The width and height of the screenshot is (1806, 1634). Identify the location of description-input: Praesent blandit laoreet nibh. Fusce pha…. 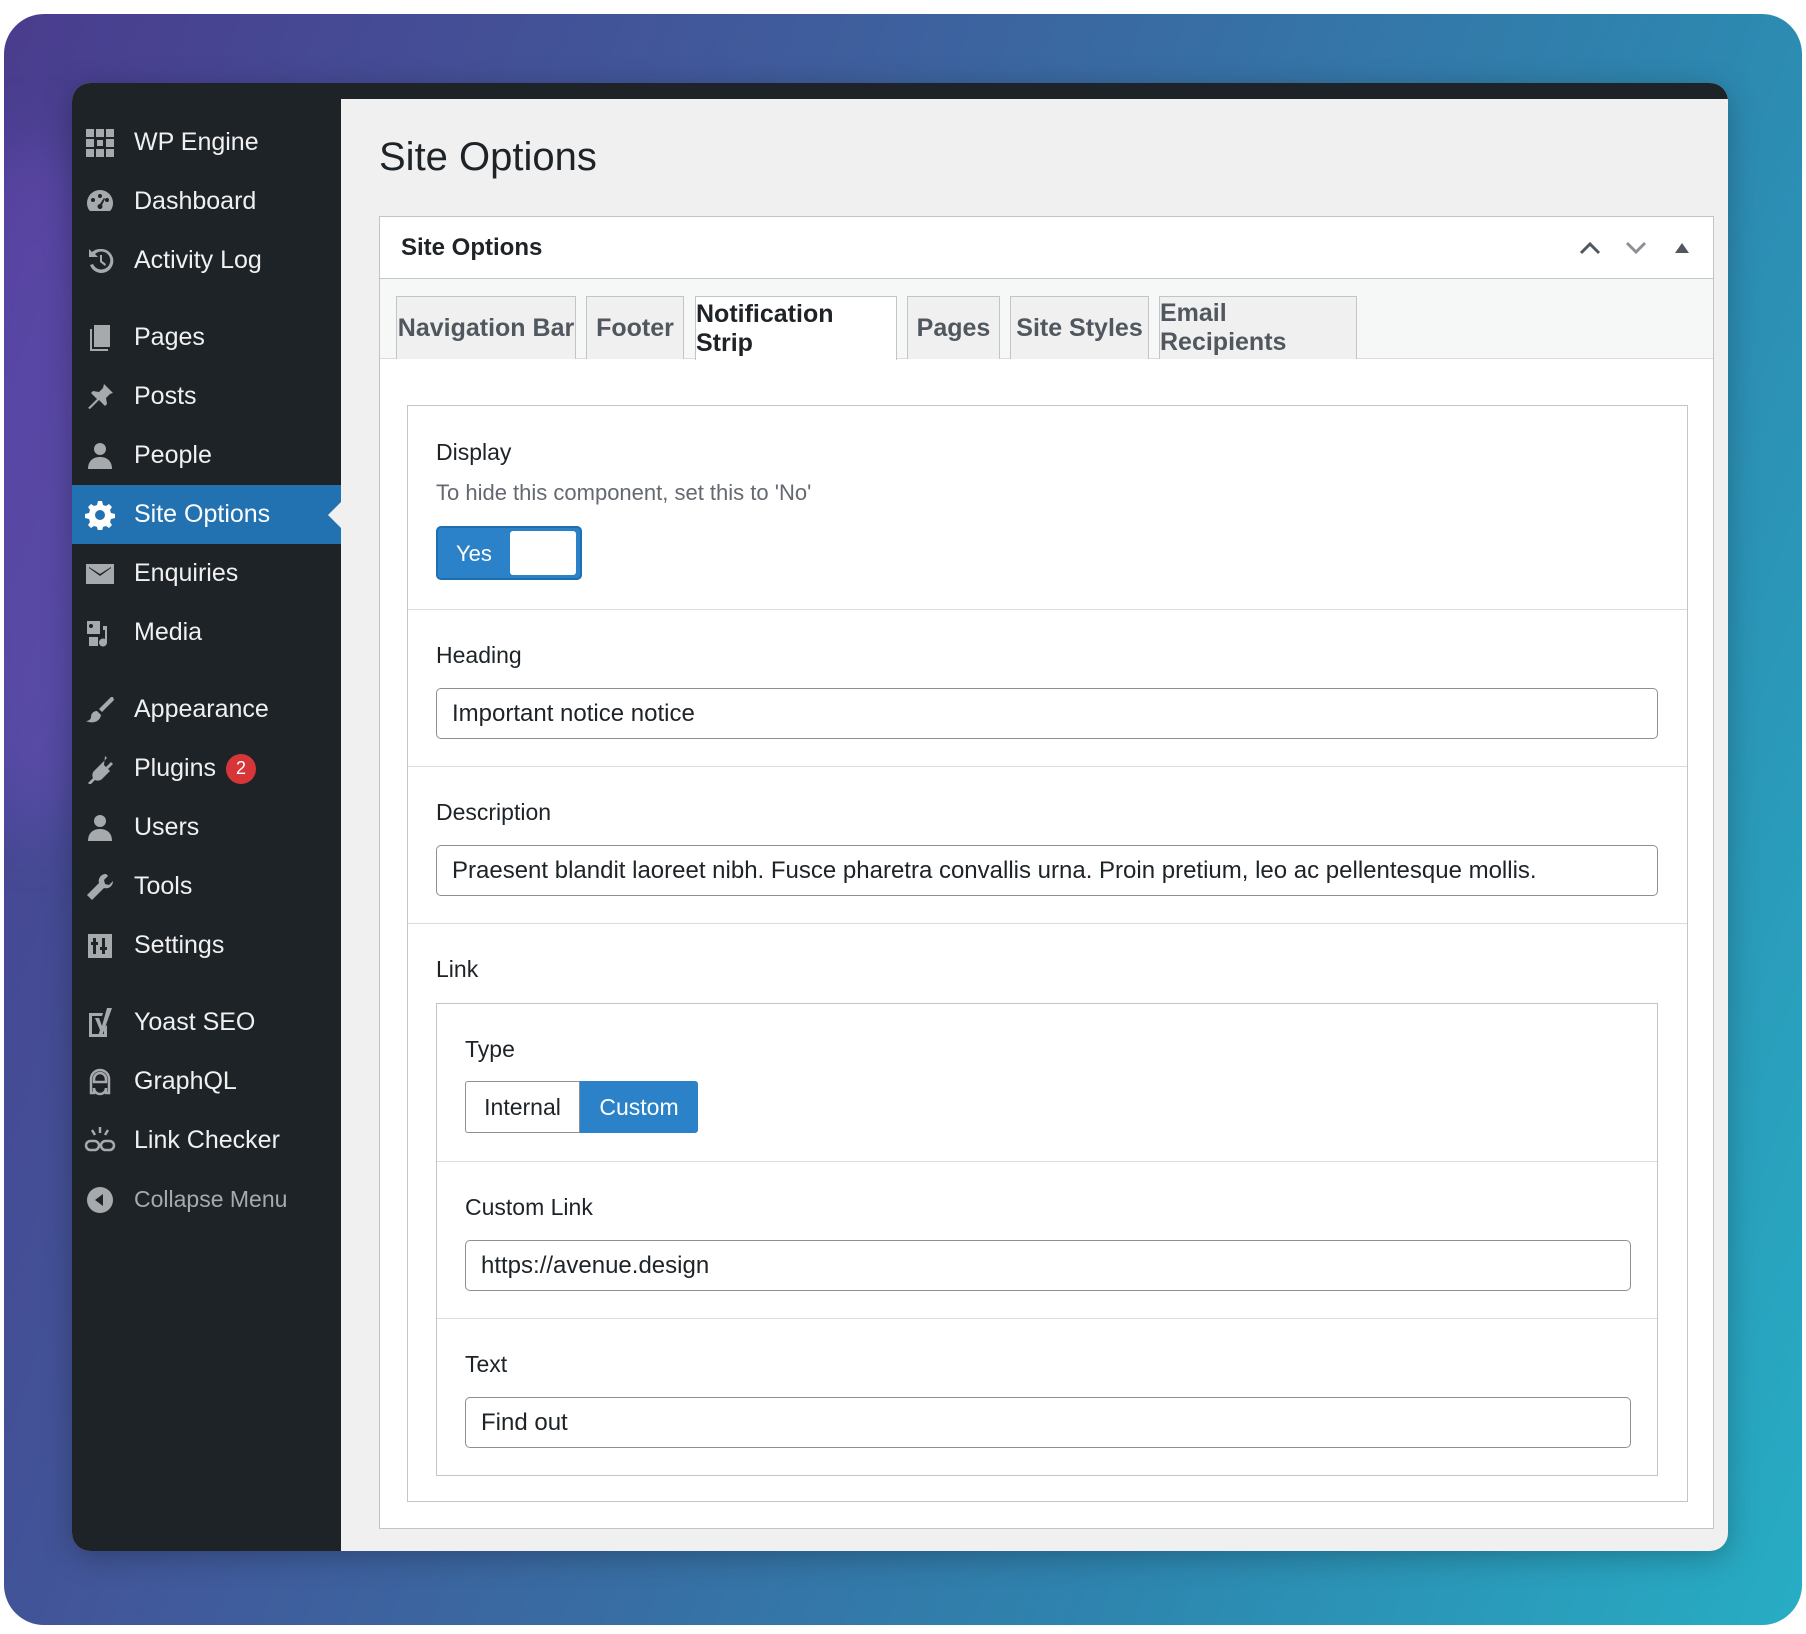
(1047, 870).